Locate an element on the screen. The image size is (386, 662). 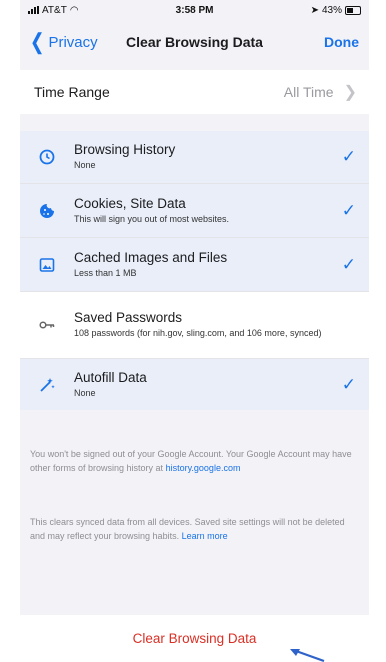
item-subtitle: This will sign you out of most websites. is located at coordinates (152, 218).